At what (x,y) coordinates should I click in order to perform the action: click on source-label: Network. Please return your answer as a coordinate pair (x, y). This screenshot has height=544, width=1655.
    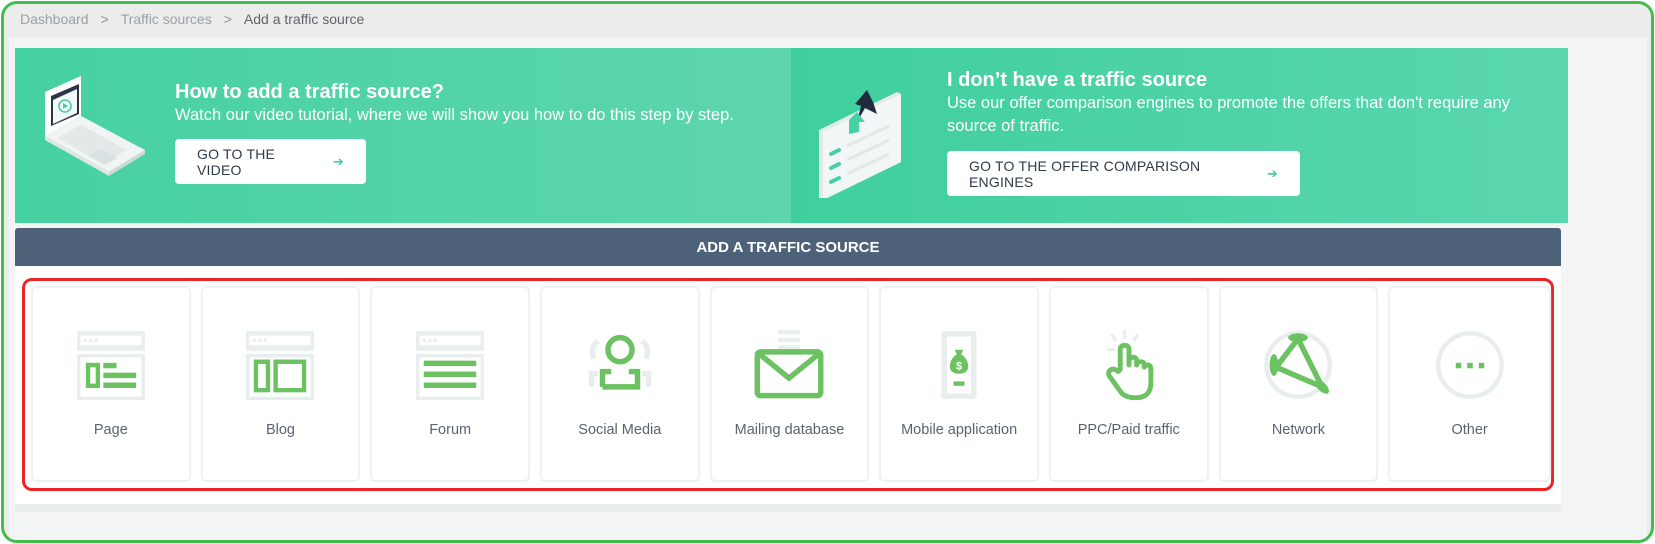
    Looking at the image, I should click on (1298, 430).